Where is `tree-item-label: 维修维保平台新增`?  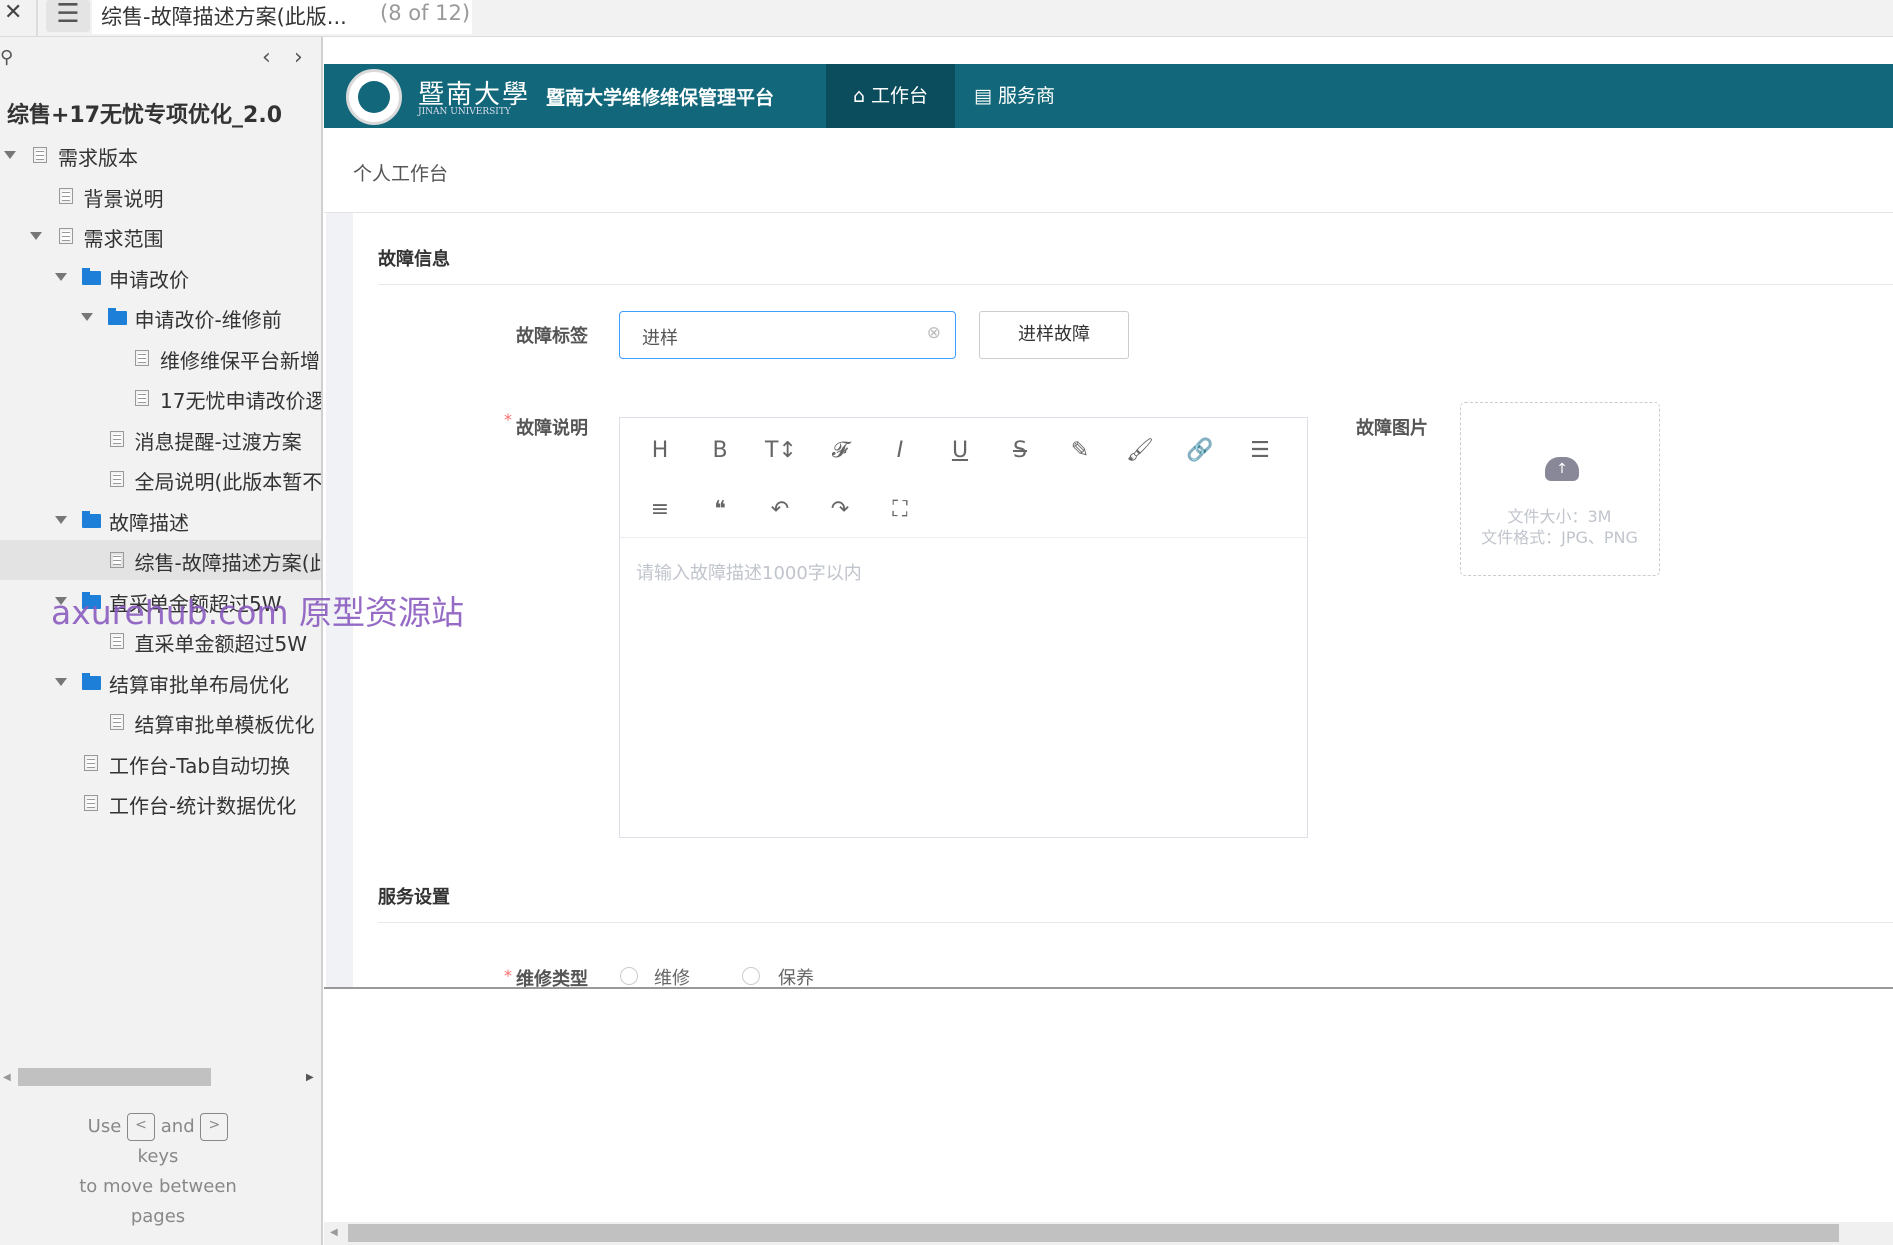
tree-item-label: 维修维保平台新增 is located at coordinates (240, 360).